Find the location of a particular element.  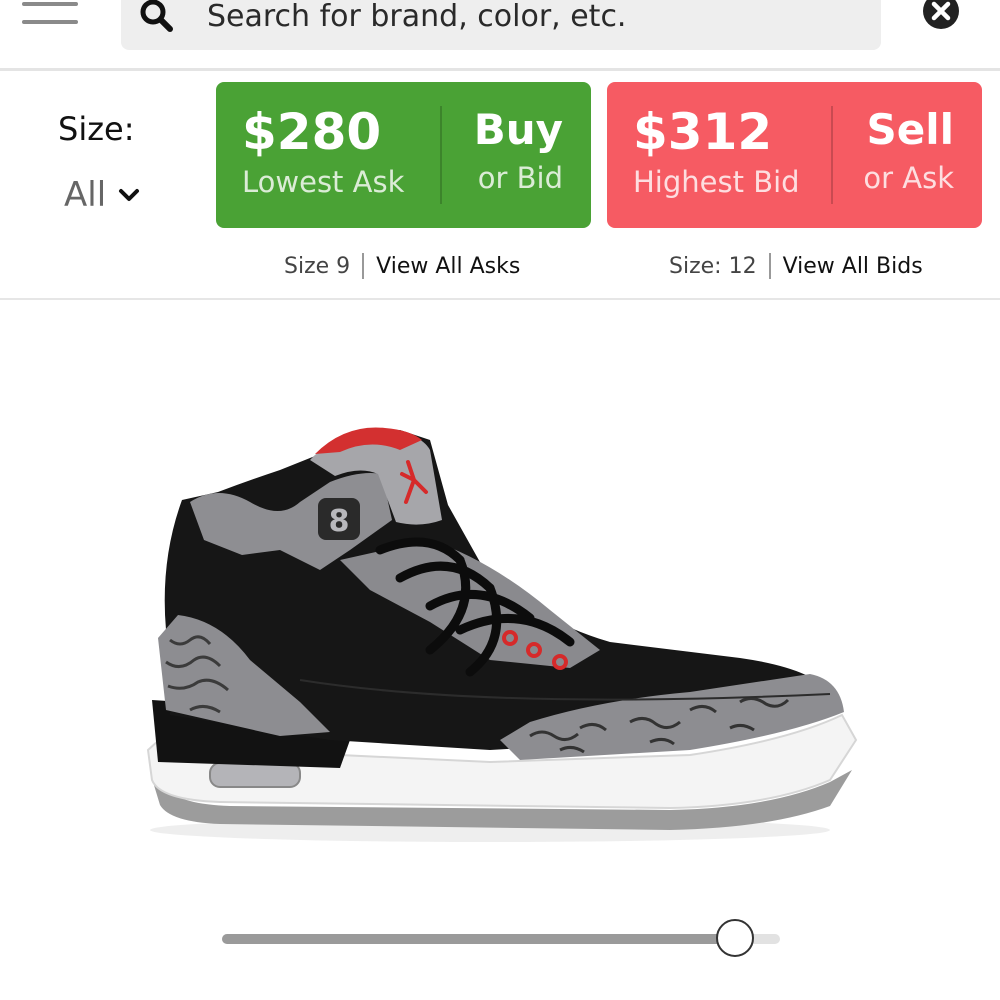

buy-or-bid-button: $280 Lowest Ask Buy or Bid is located at coordinates (403, 155).